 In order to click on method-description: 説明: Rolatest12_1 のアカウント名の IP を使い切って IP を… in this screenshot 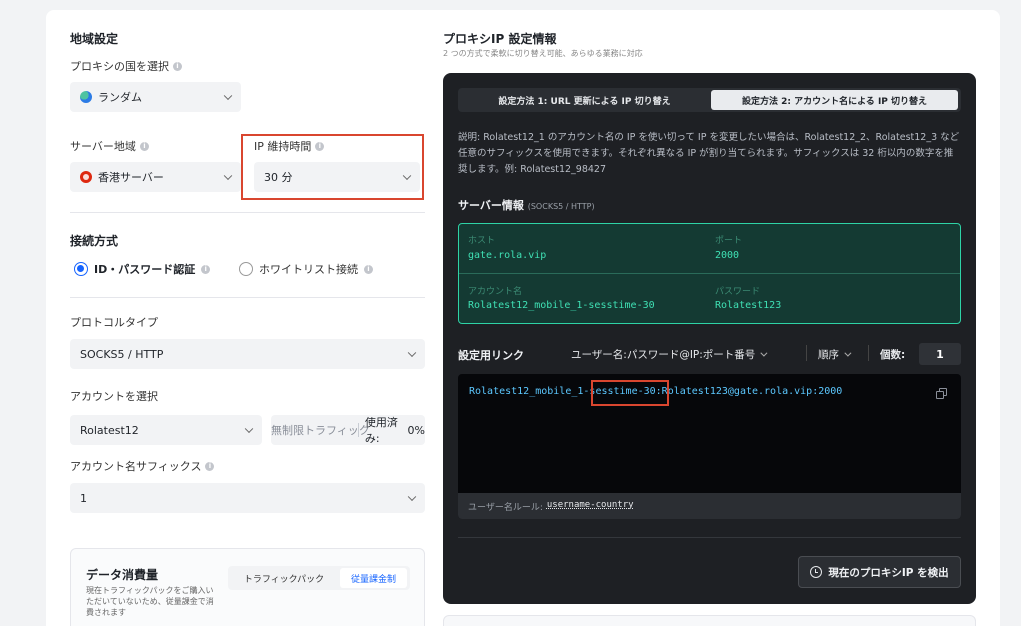, I will do `click(709, 153)`.